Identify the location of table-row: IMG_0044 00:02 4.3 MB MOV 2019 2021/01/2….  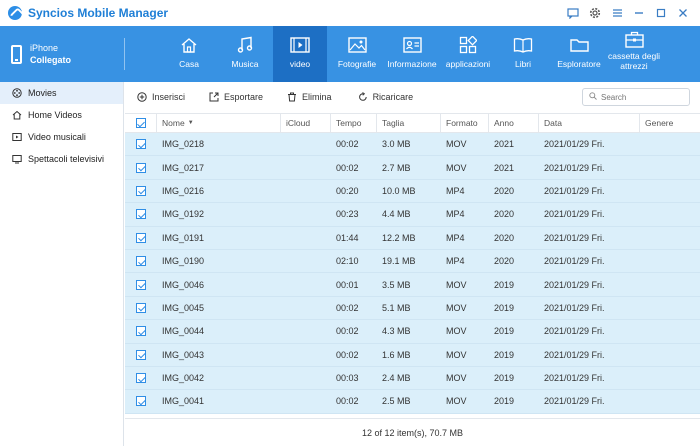
(412, 332).